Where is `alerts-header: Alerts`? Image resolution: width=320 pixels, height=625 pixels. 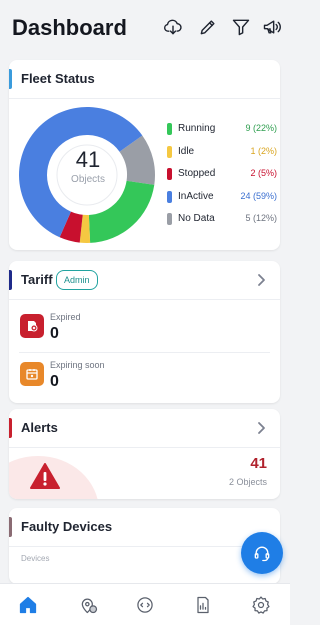
alerts-header: Alerts is located at coordinates (144, 428).